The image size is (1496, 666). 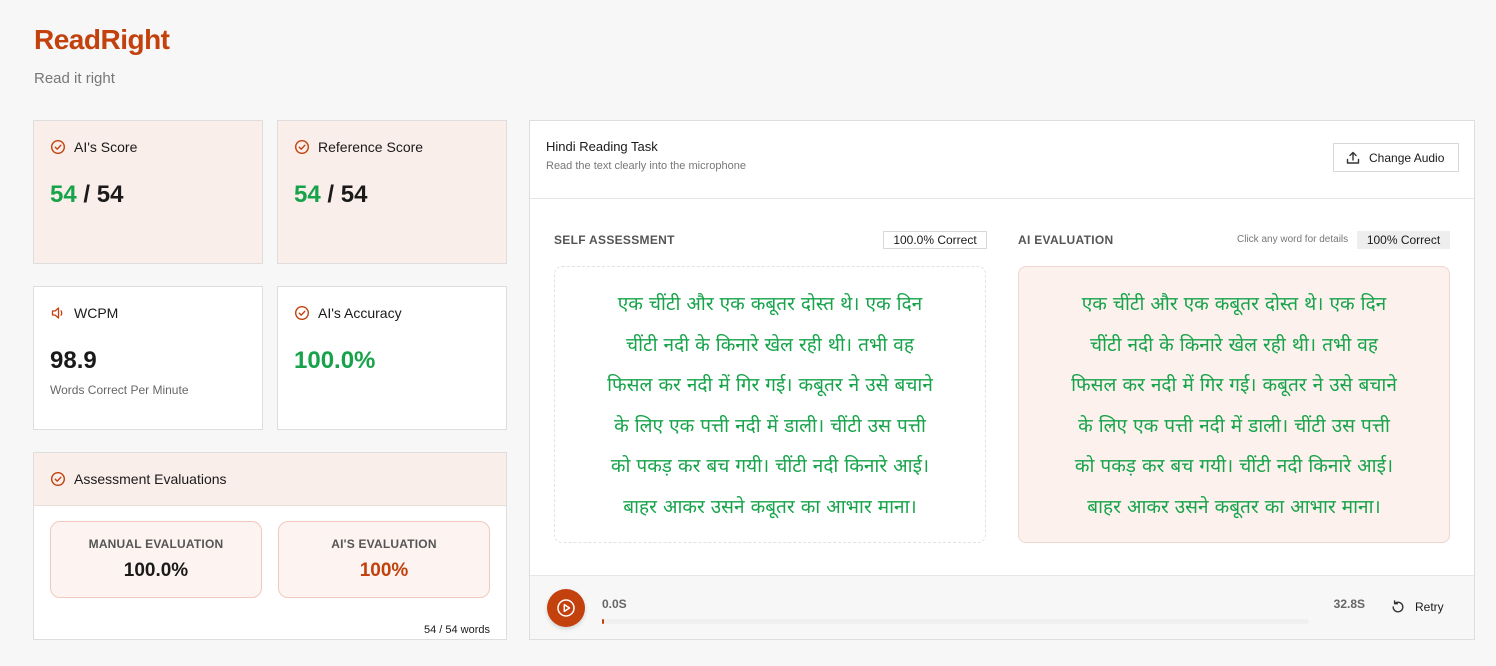 What do you see at coordinates (156, 544) in the screenshot?
I see `manual-evaluation-label: MANUAL EVALUATION` at bounding box center [156, 544].